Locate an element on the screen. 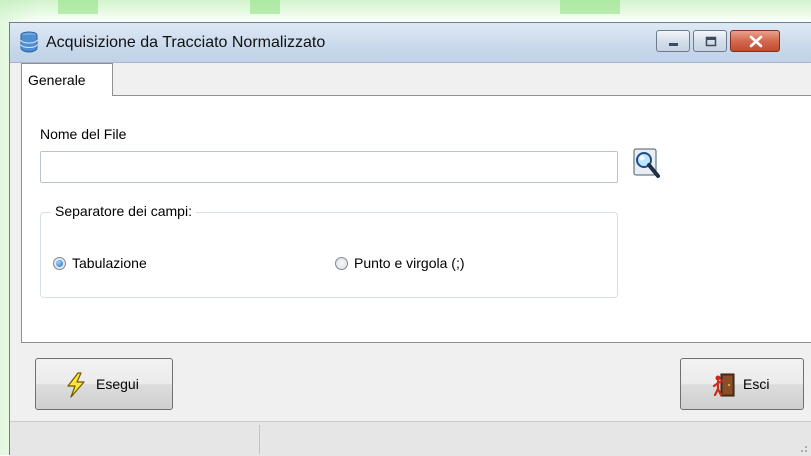 This screenshot has width=811, height=456. window-title: Acquisizione da Tracciato Normalizzato is located at coordinates (186, 42).